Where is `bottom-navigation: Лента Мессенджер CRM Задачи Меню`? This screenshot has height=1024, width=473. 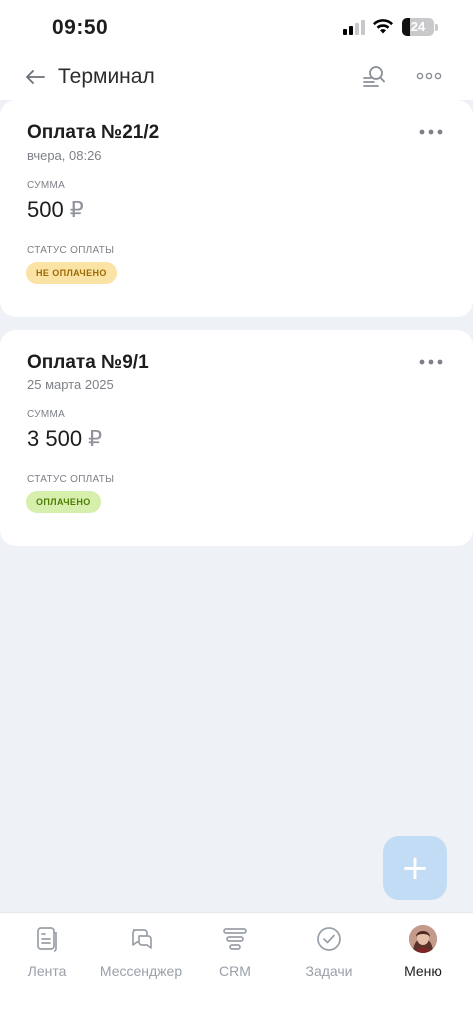
bottom-navigation: Лента Мессенджер CRM Задачи Меню is located at coordinates (236, 968).